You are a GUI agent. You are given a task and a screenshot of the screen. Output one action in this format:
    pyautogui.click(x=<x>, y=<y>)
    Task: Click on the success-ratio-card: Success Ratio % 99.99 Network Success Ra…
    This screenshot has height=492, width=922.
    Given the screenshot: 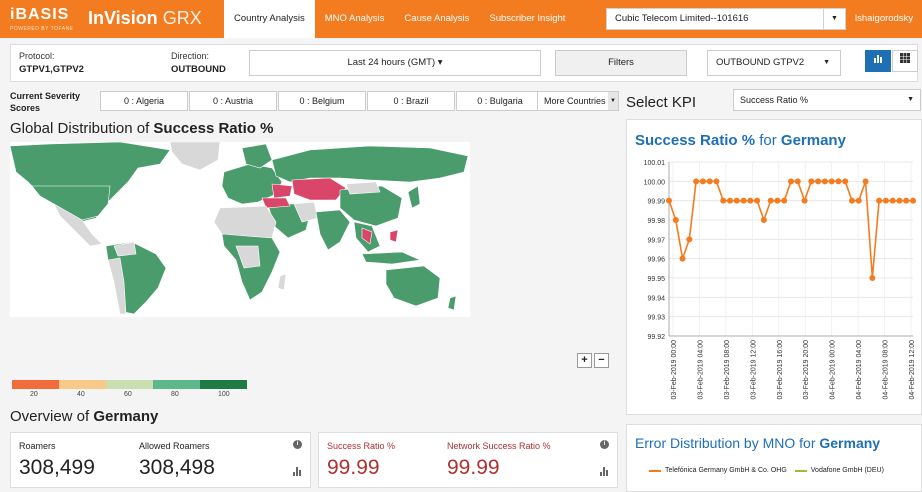 What is the action you would take?
    pyautogui.click(x=468, y=460)
    